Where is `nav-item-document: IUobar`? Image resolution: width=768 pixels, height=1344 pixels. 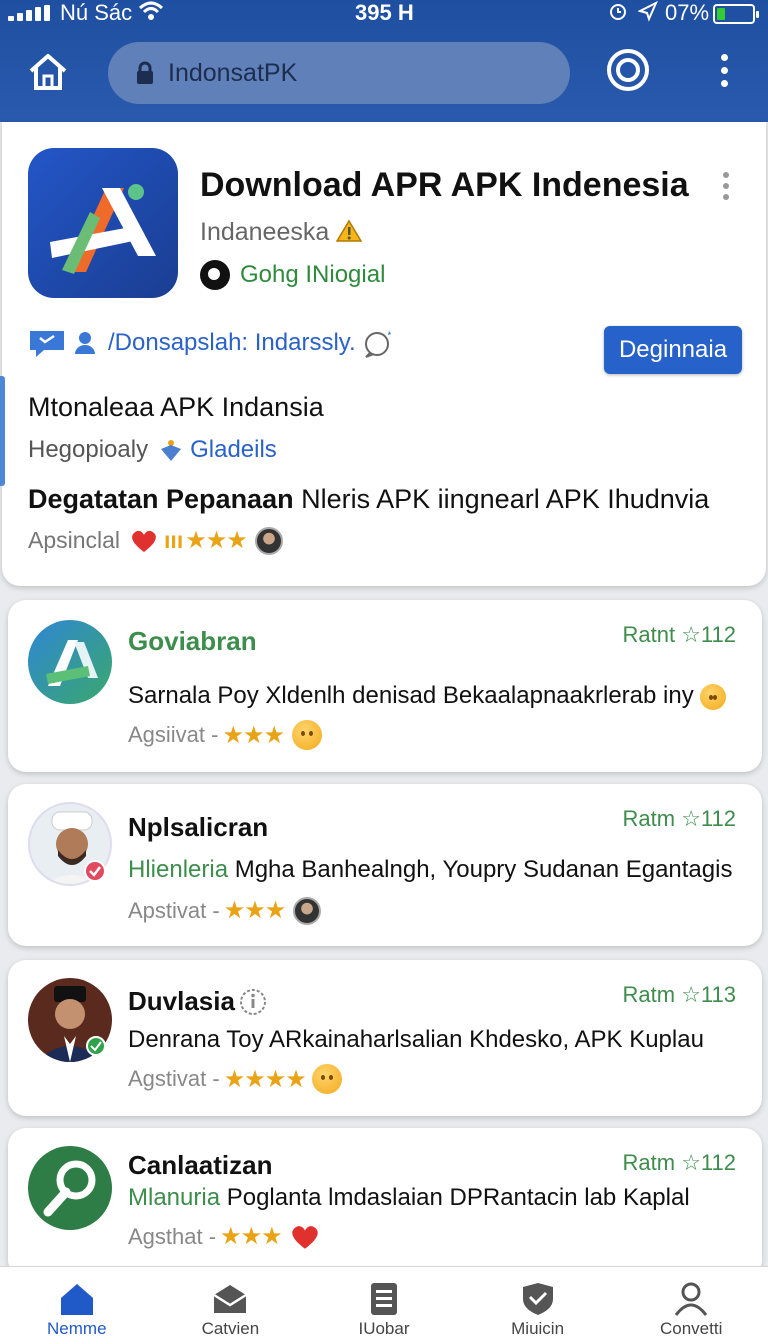
nav-item-document: IUobar is located at coordinates (384, 1305).